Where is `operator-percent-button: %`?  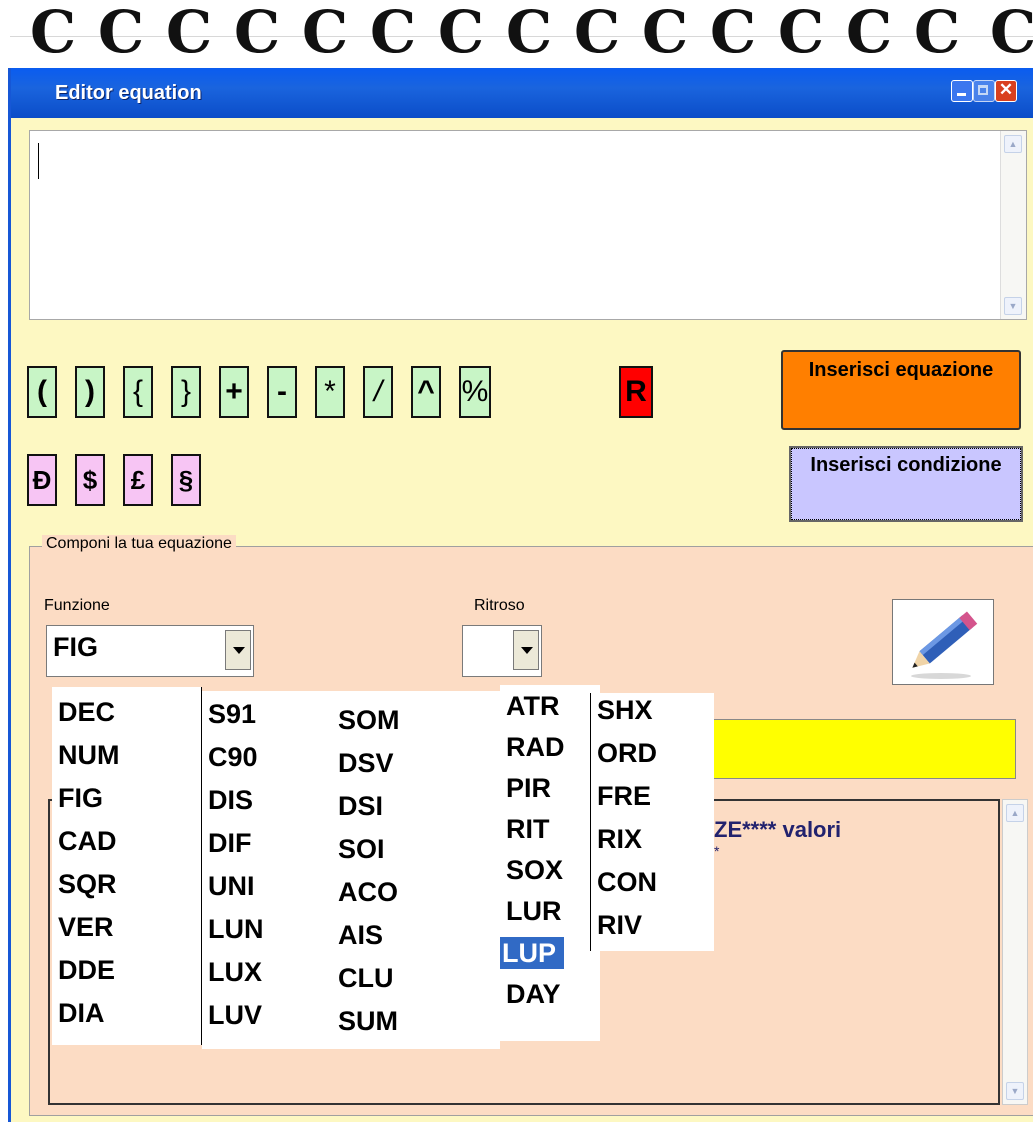
operator-percent-button: % is located at coordinates (475, 392).